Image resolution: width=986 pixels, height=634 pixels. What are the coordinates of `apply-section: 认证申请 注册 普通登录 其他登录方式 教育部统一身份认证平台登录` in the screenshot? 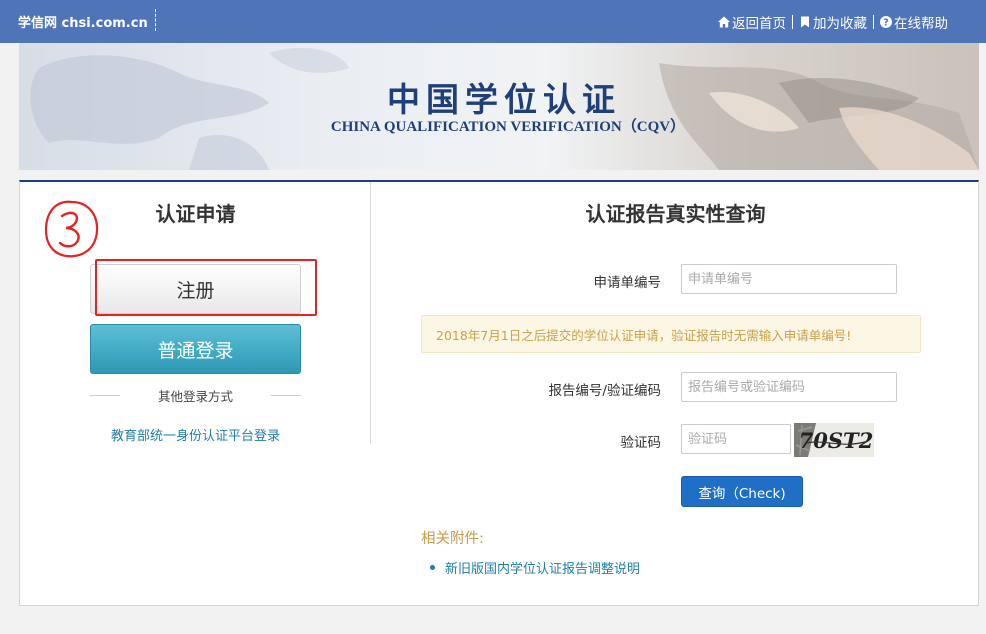 It's located at (195, 313).